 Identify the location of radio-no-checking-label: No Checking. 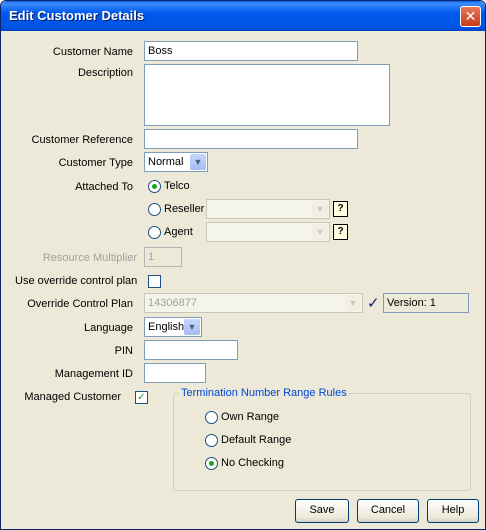
(252, 463).